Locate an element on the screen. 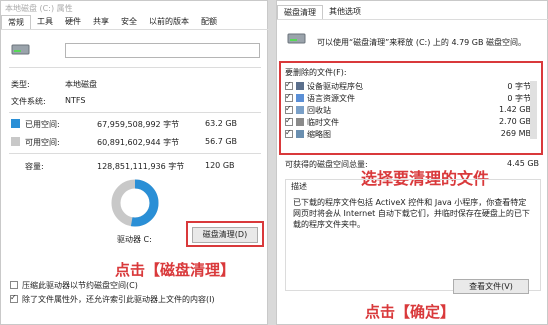  file-item-name: 缩略图 is located at coordinates (319, 134).